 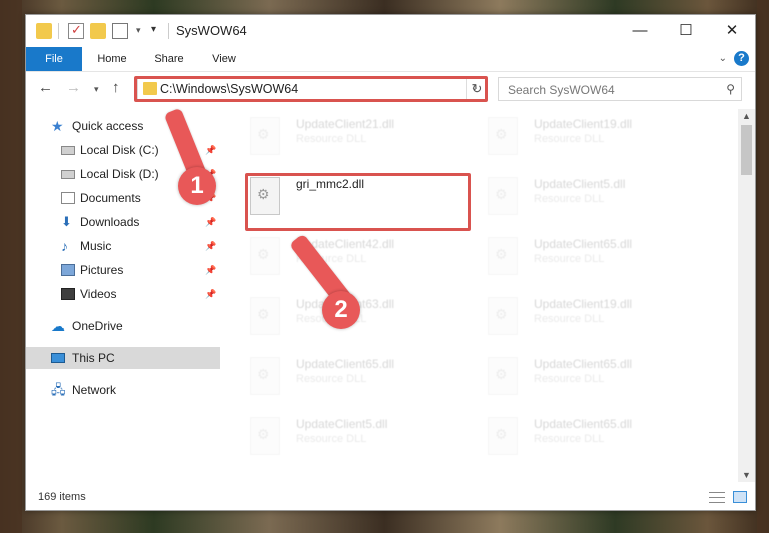 I want to click on item-count: 169 items, so click(x=62, y=497).